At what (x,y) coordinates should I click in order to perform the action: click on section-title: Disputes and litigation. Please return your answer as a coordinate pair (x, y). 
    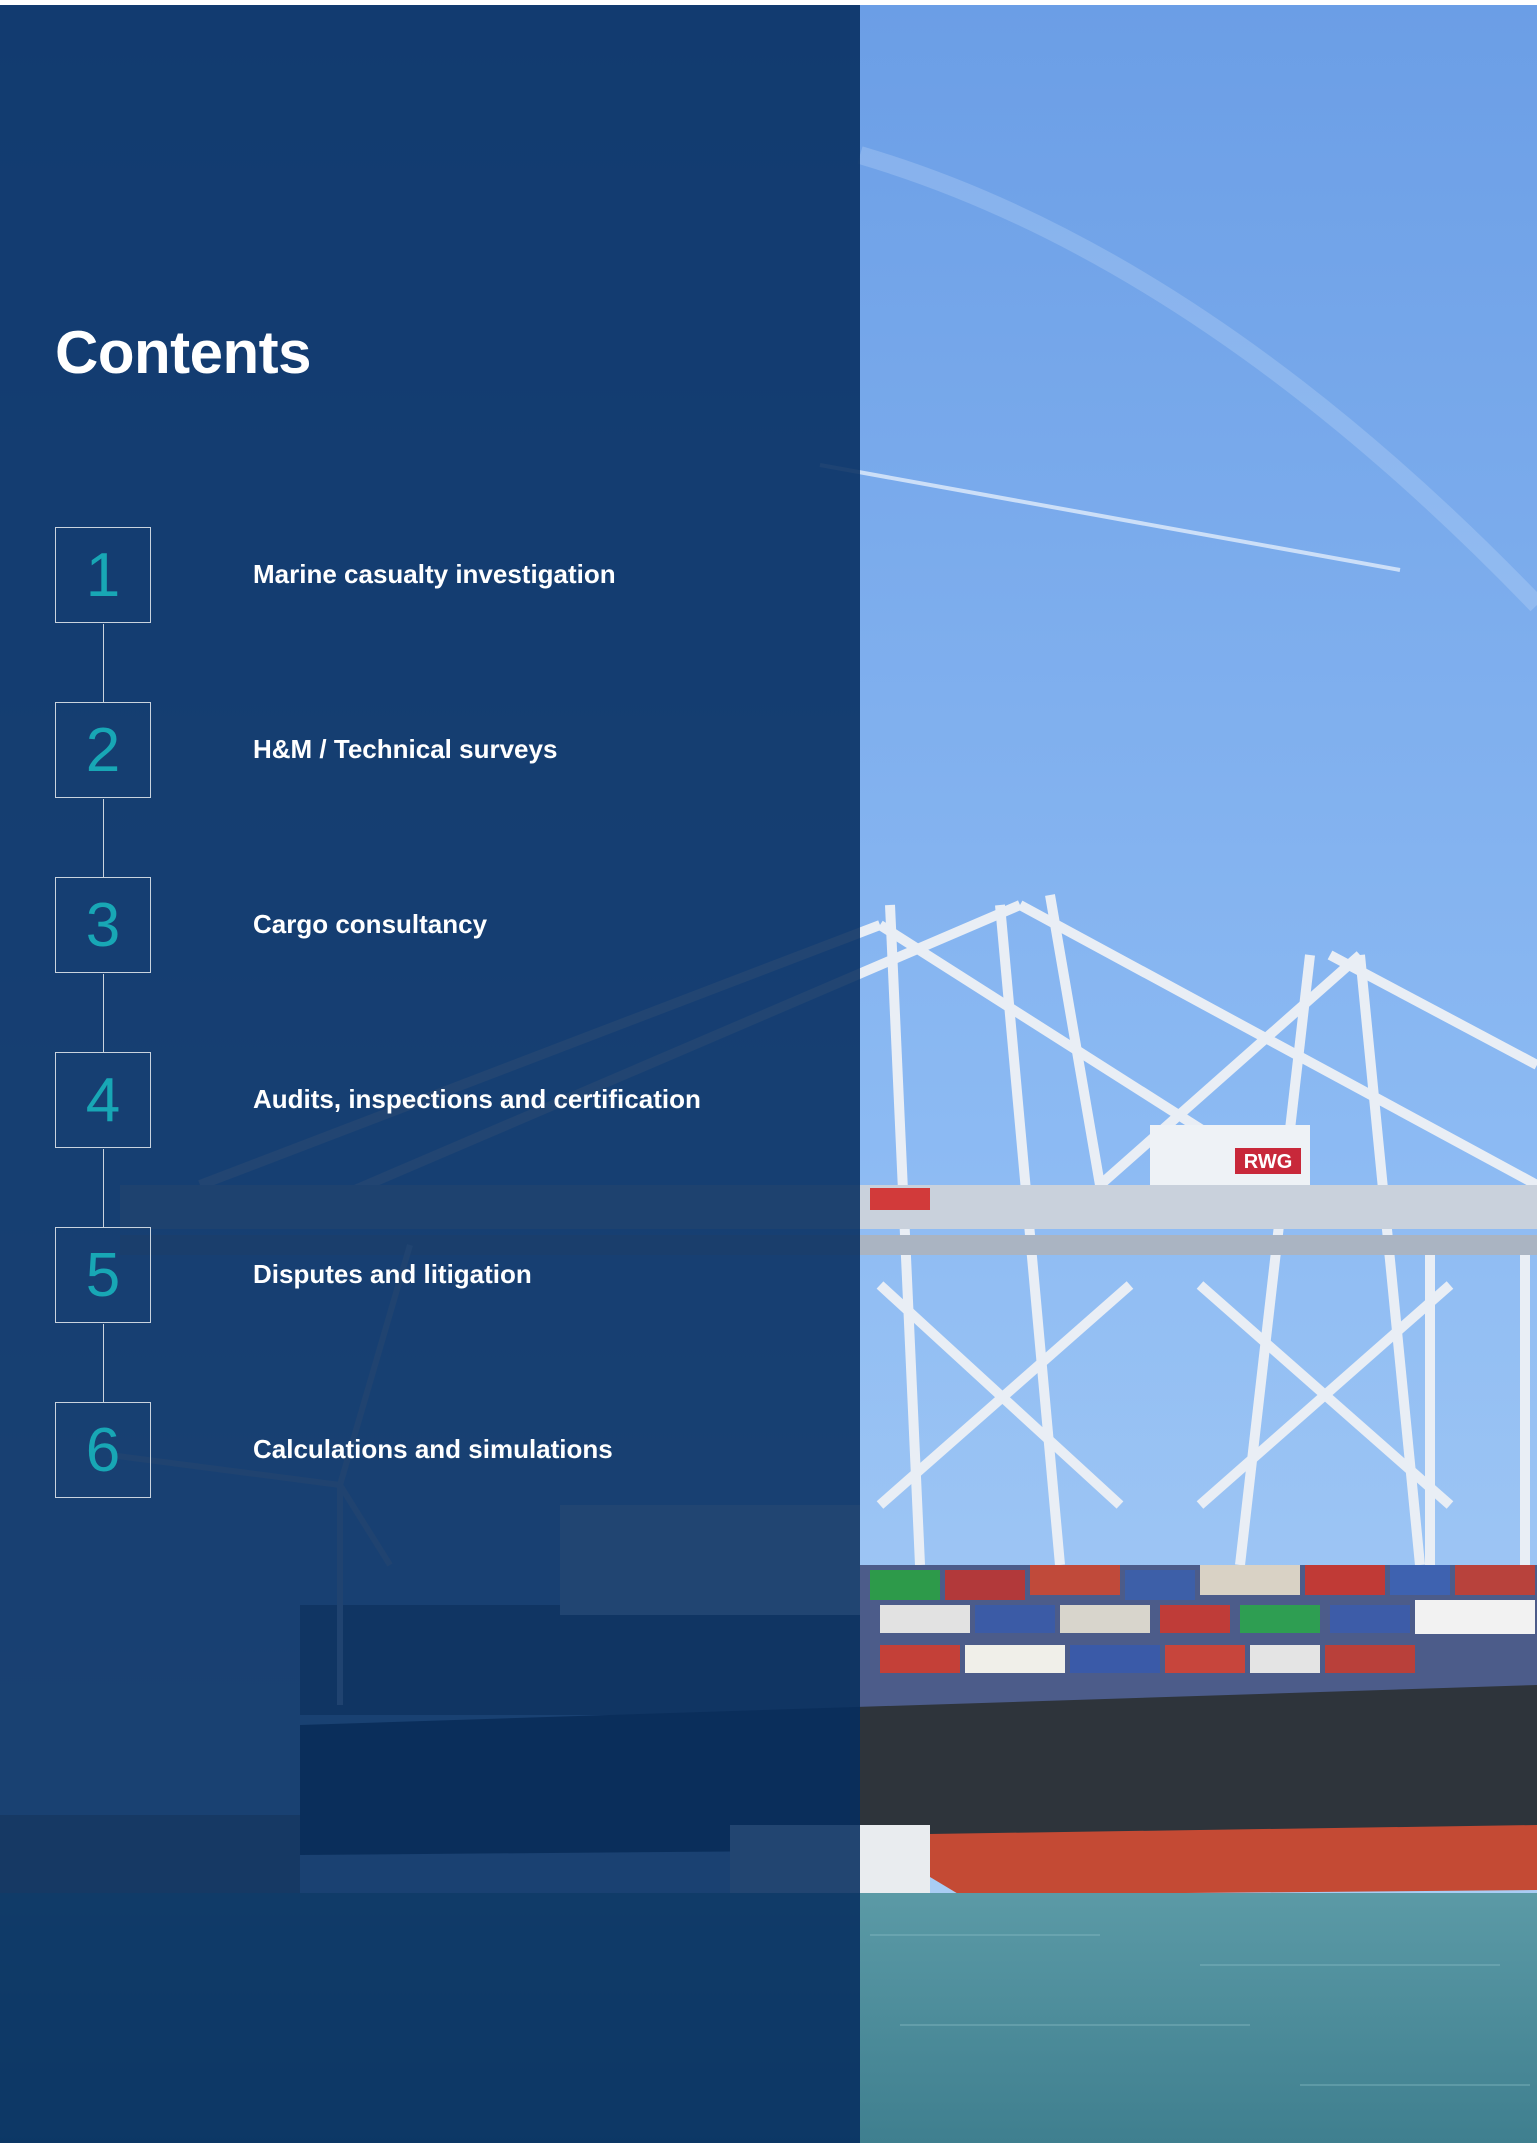
    Looking at the image, I should click on (392, 1274).